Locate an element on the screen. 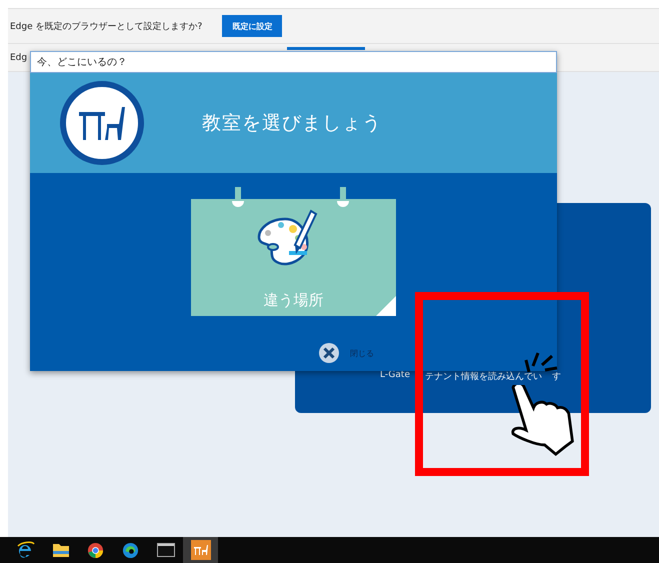 This screenshot has width=659, height=563. taskbar-app is located at coordinates (200, 550).